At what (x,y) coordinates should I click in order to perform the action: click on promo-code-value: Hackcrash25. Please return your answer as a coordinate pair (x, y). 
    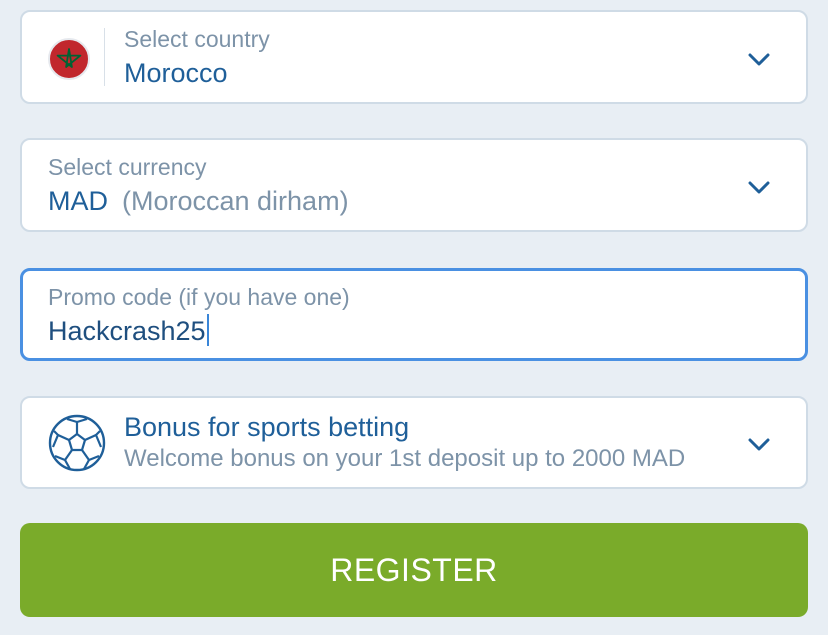
    Looking at the image, I should click on (127, 331).